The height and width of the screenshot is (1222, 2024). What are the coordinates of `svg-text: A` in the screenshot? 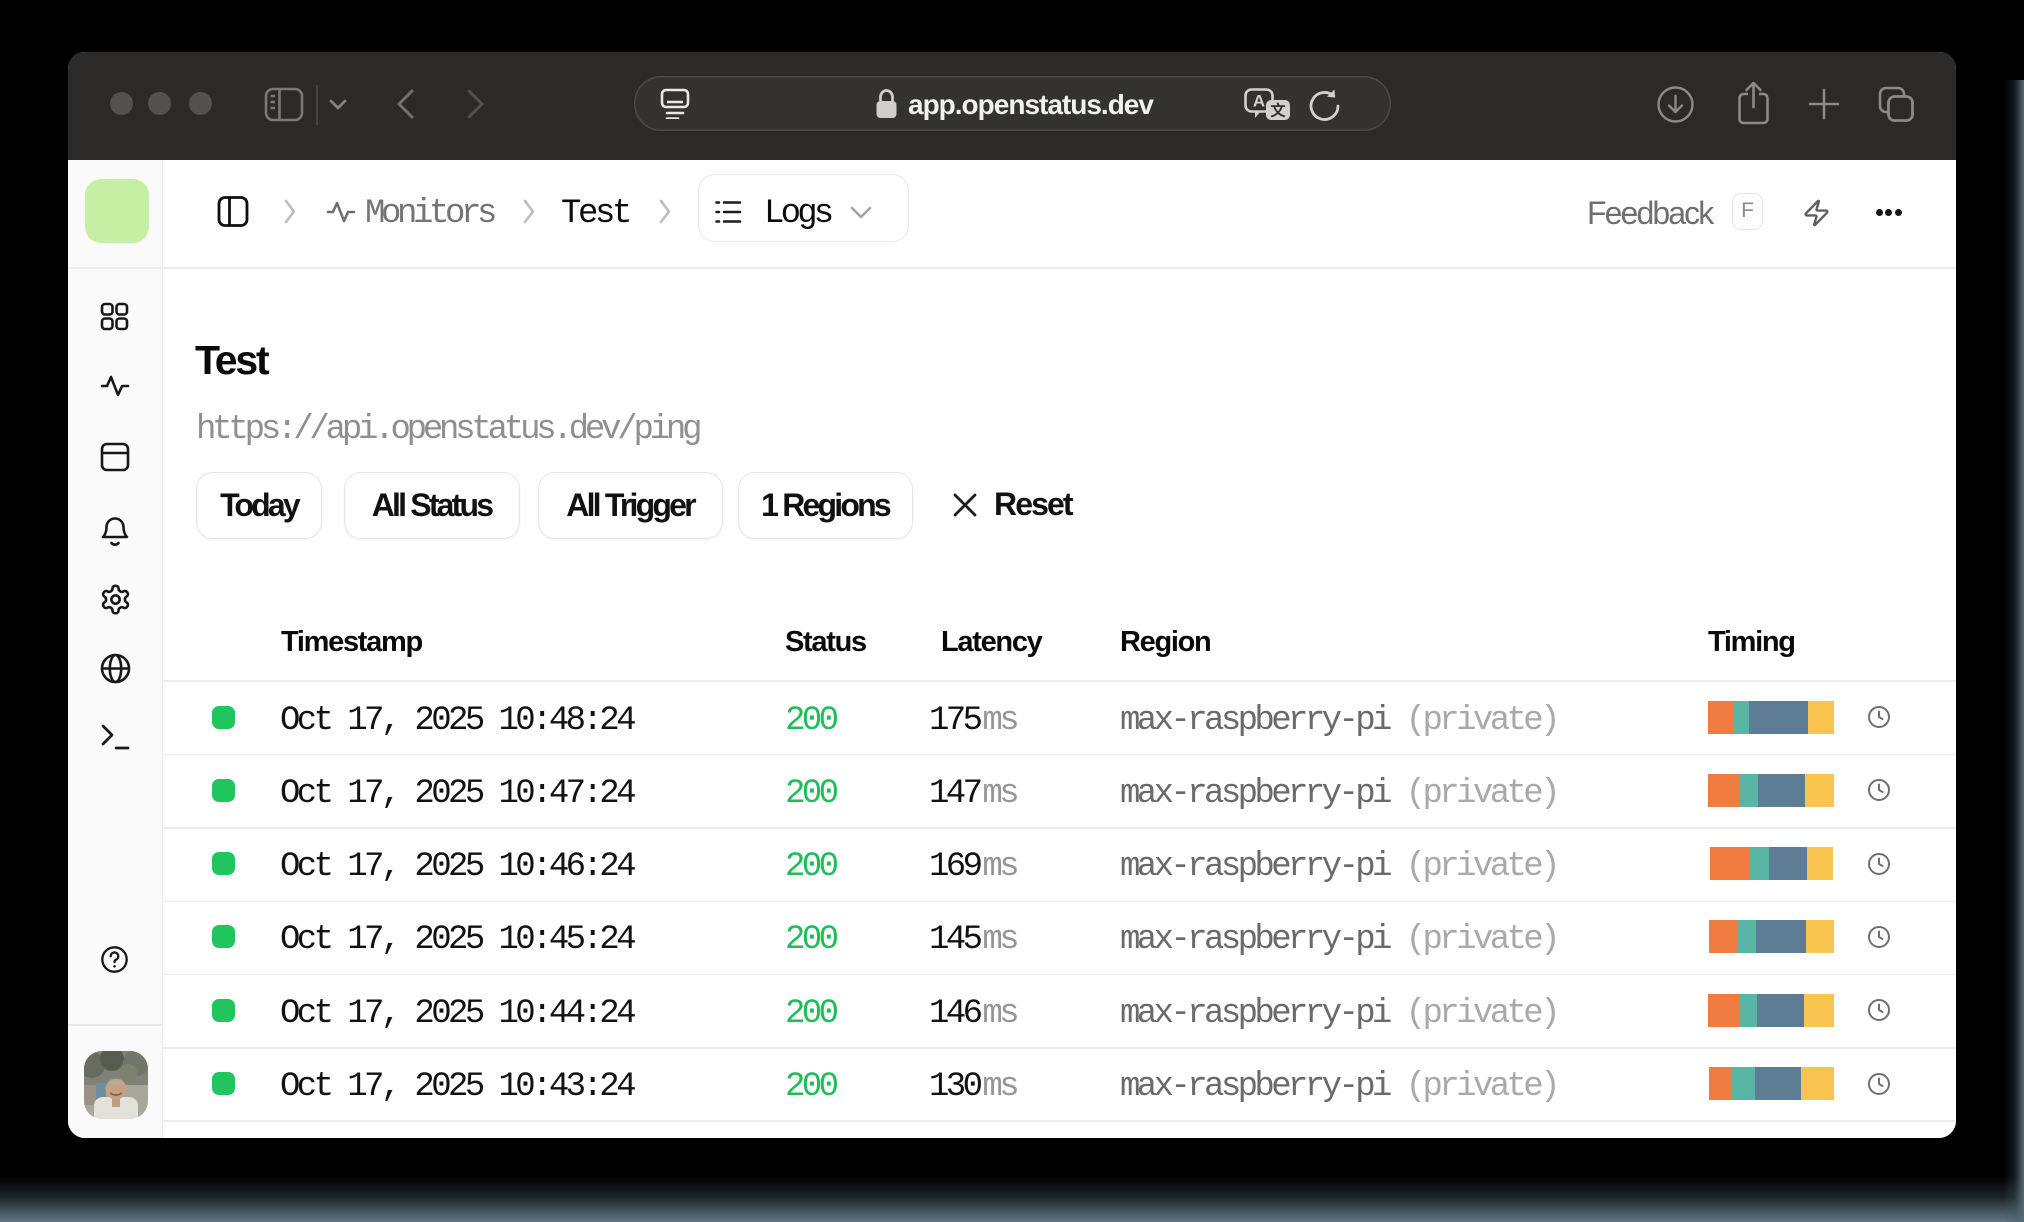 It's located at (1259, 101).